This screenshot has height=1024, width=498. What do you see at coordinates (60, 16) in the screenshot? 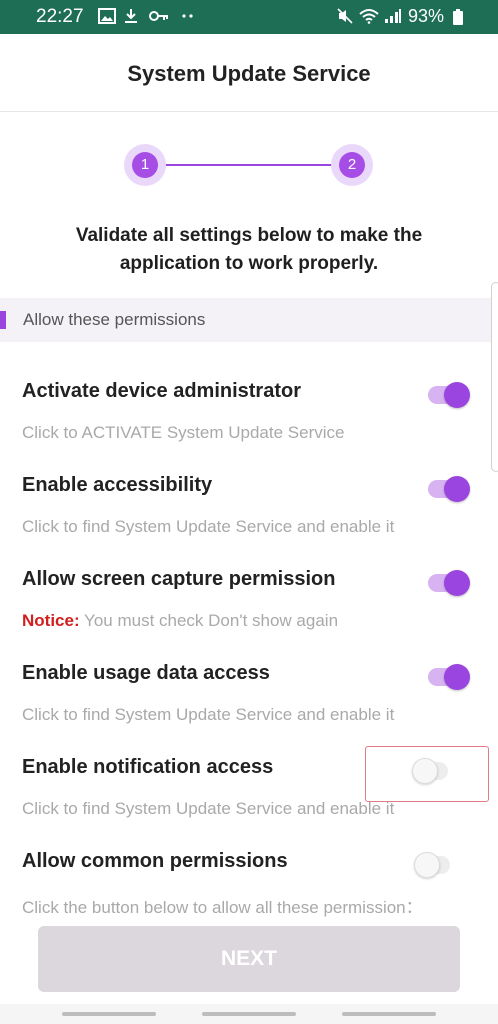
I see `status-time: 22:27` at bounding box center [60, 16].